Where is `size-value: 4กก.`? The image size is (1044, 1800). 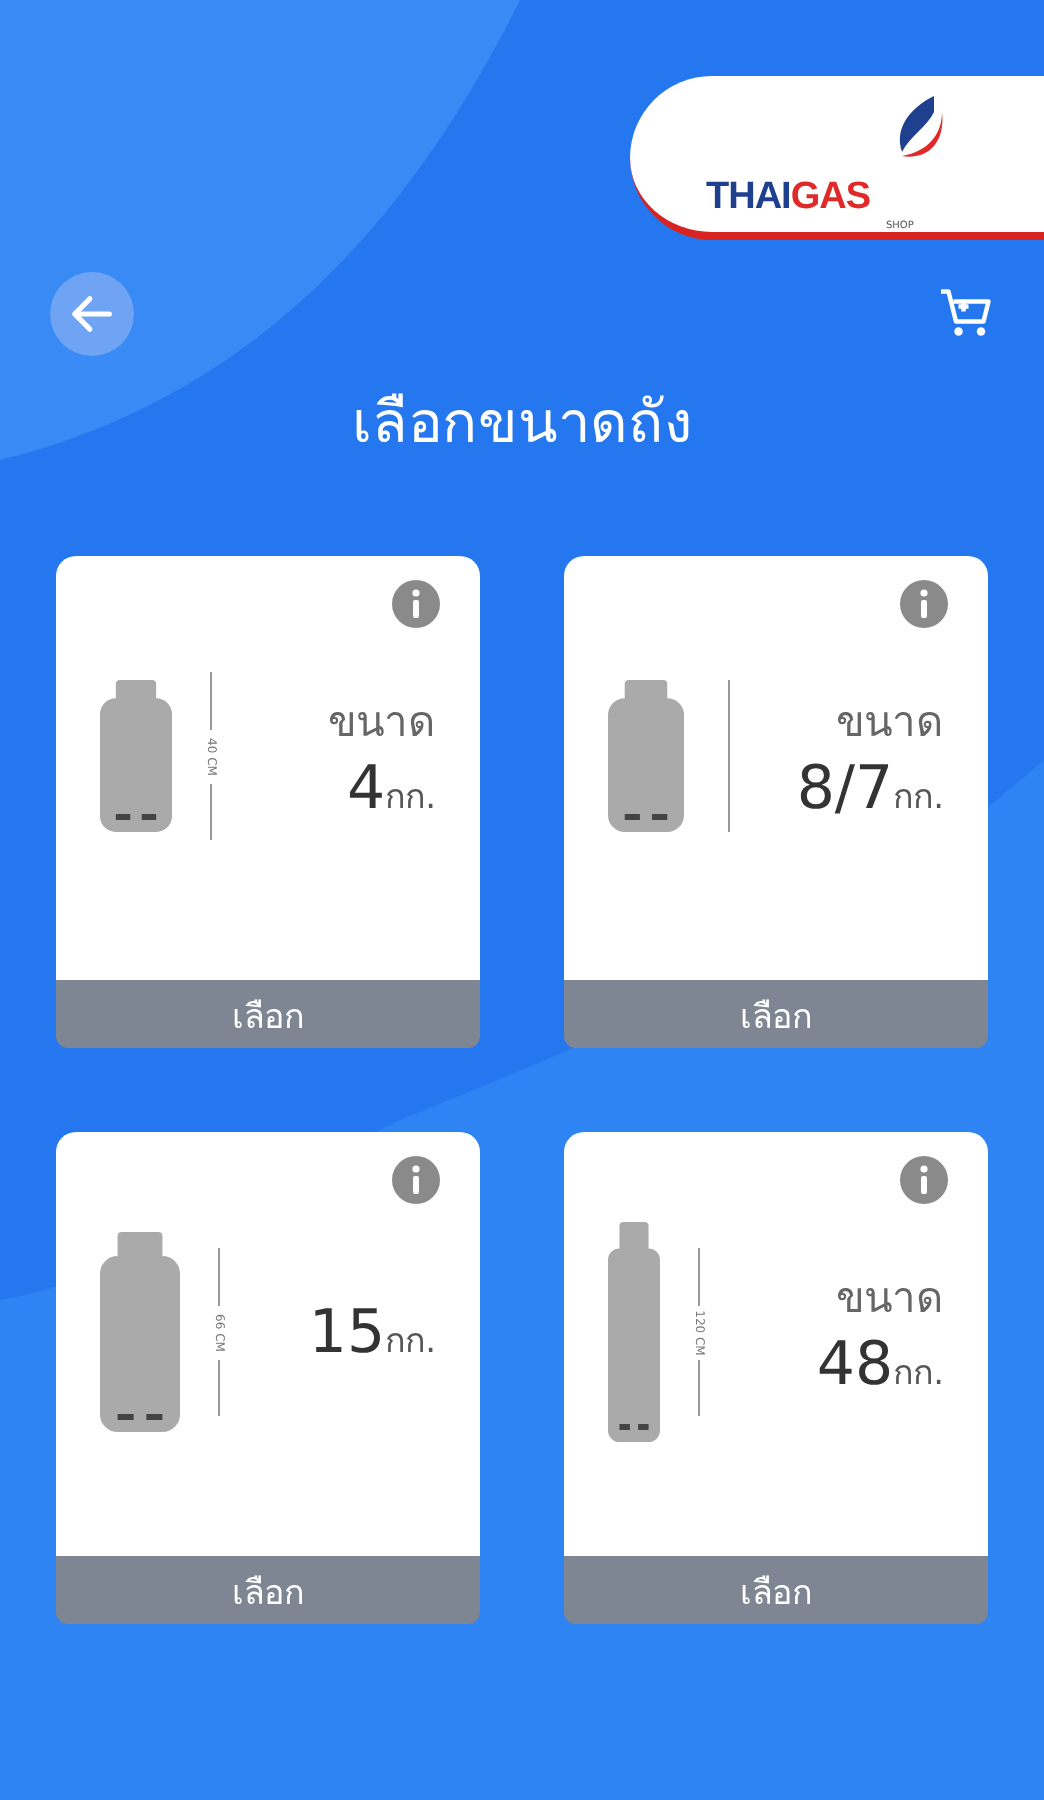 size-value: 4กก. is located at coordinates (391, 789).